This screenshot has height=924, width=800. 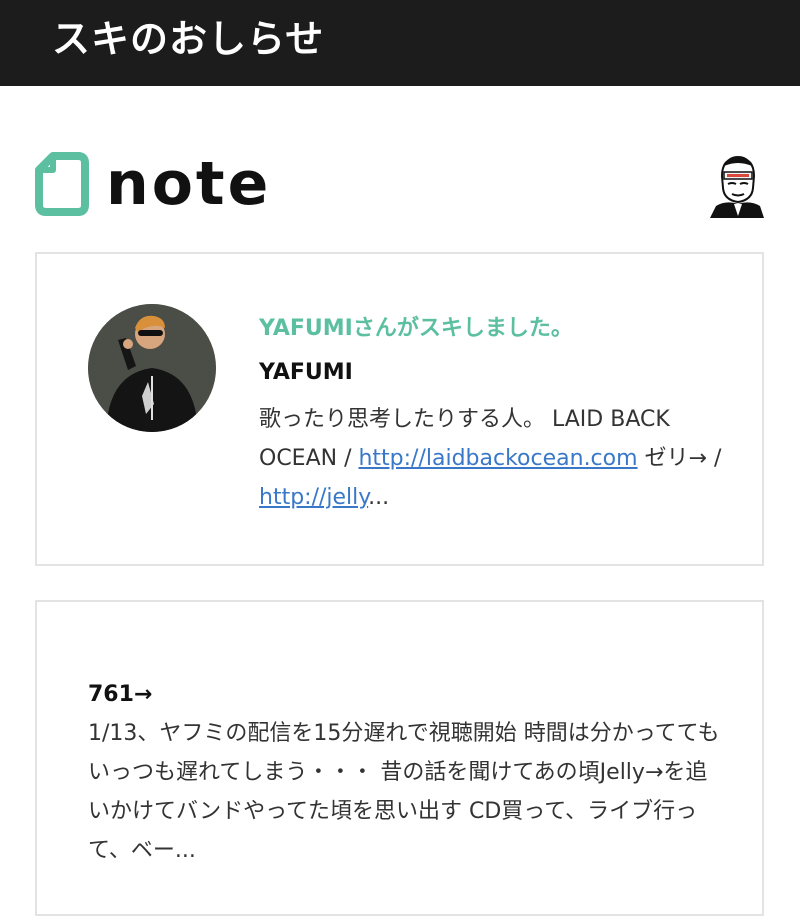 What do you see at coordinates (120, 694) in the screenshot?
I see `post-title: 761→` at bounding box center [120, 694].